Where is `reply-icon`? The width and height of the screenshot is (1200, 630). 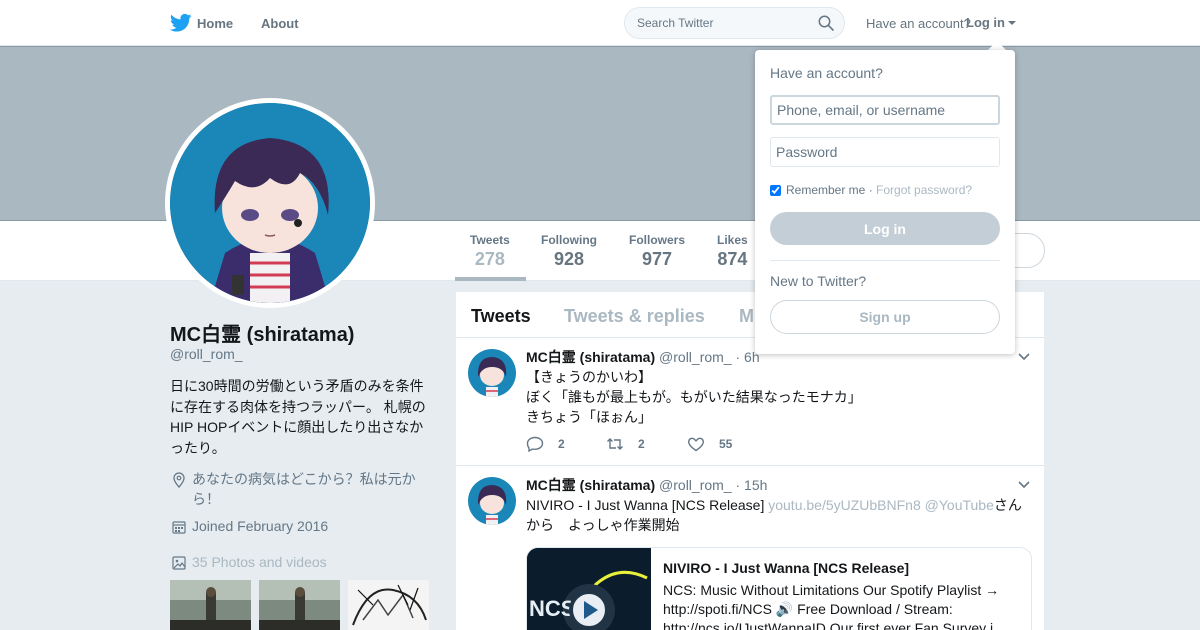
reply-icon is located at coordinates (535, 444).